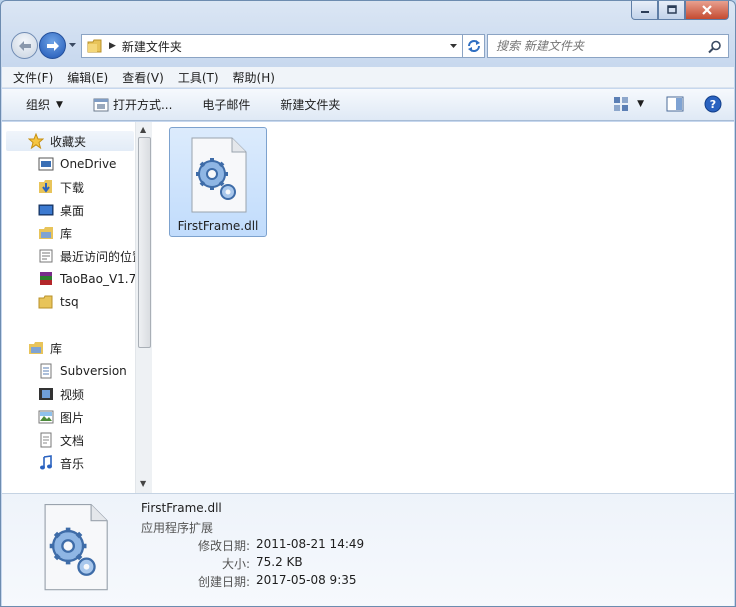  I want to click on refresh-button, so click(474, 46).